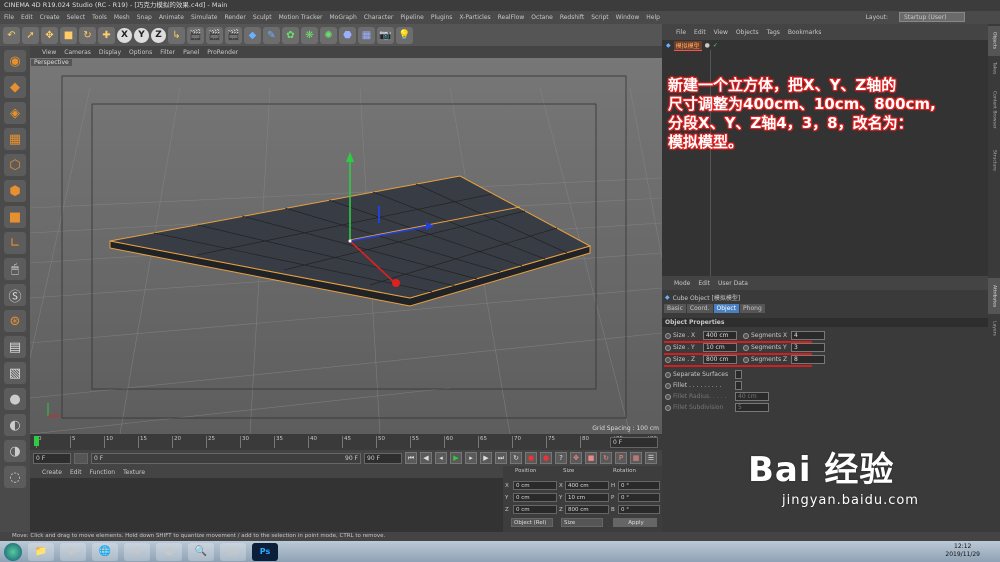  I want to click on position-z-field: 0 cm, so click(535, 509).